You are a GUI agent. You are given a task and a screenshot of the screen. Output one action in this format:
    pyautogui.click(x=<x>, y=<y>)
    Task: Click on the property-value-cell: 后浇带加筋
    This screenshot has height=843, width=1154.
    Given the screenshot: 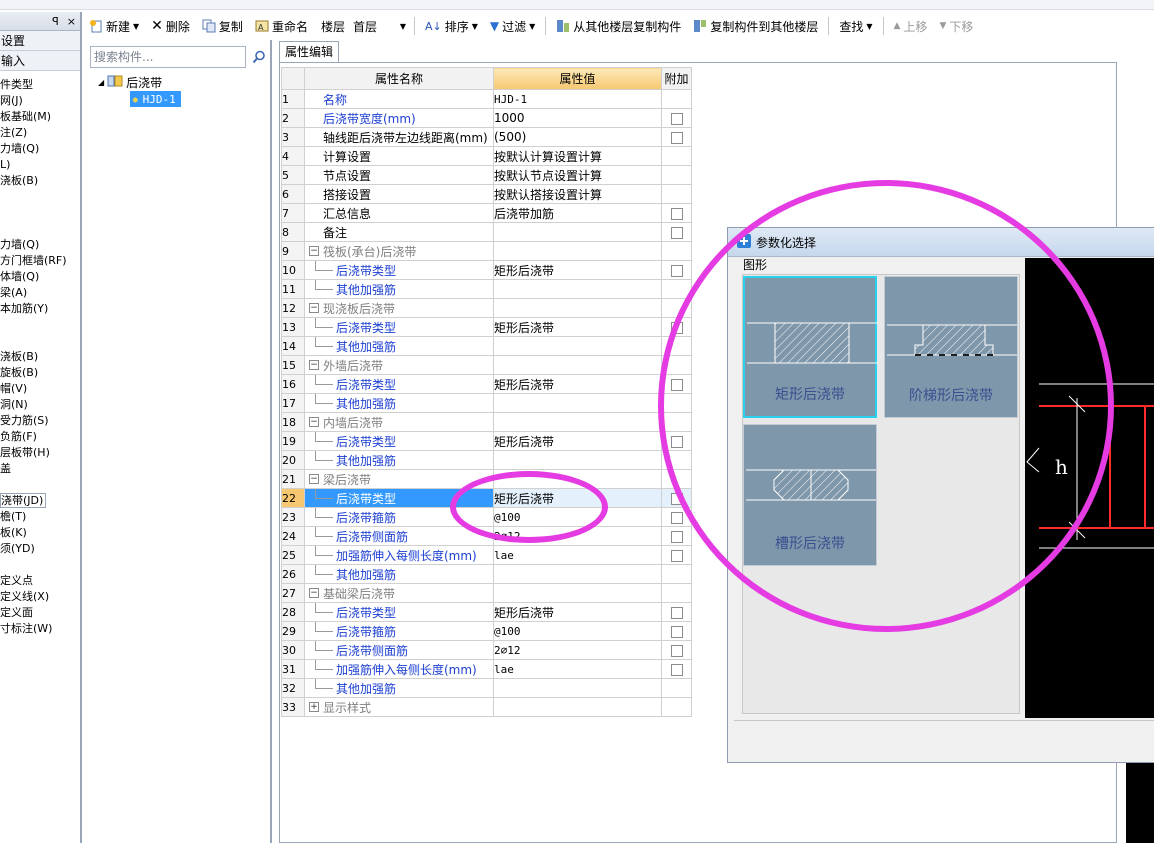 What is the action you would take?
    pyautogui.click(x=577, y=213)
    